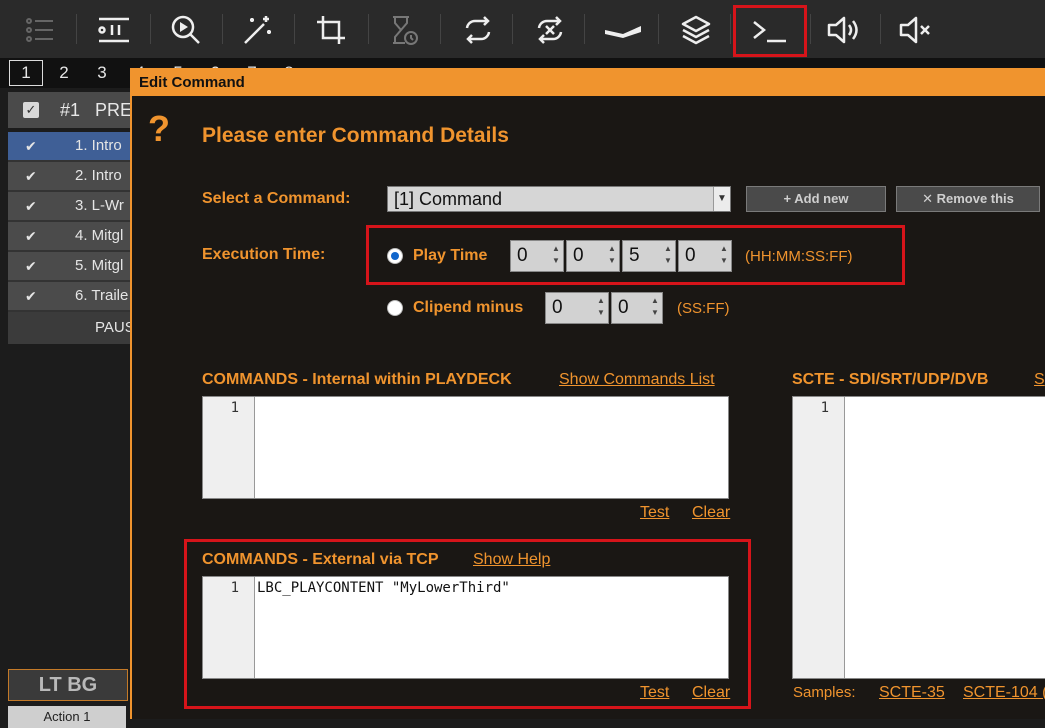 The height and width of the screenshot is (728, 1045). Describe the element at coordinates (550, 30) in the screenshot. I see `no-loop-icon` at that location.